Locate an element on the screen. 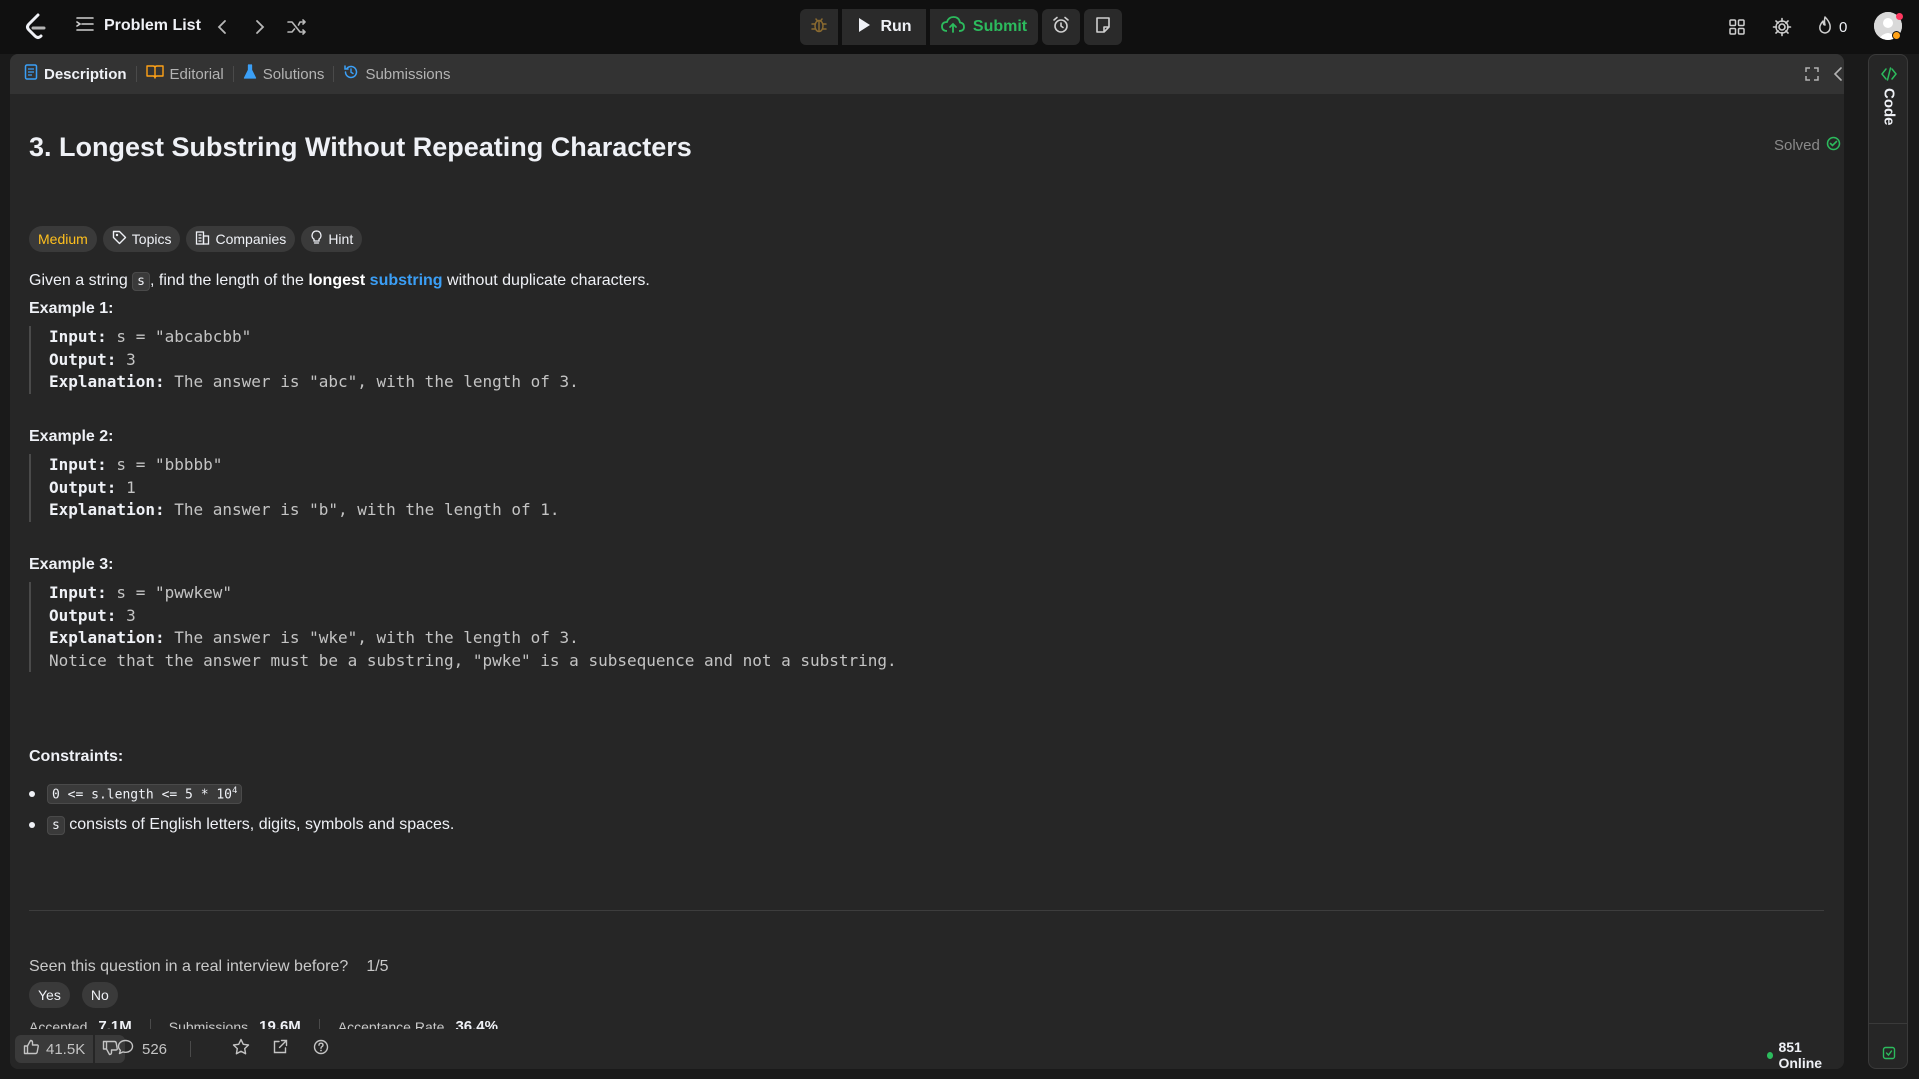 The height and width of the screenshot is (1079, 1919). inline-code: 0 <= s.length <= 5 * 104 is located at coordinates (145, 794).